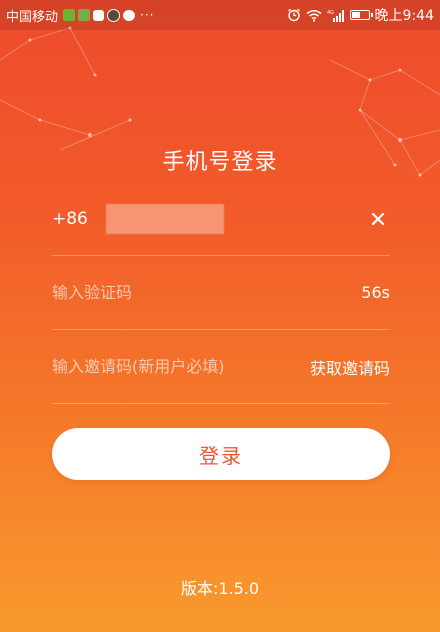 The width and height of the screenshot is (440, 632). I want to click on invite-code-row: 获取邀请码, so click(221, 367).